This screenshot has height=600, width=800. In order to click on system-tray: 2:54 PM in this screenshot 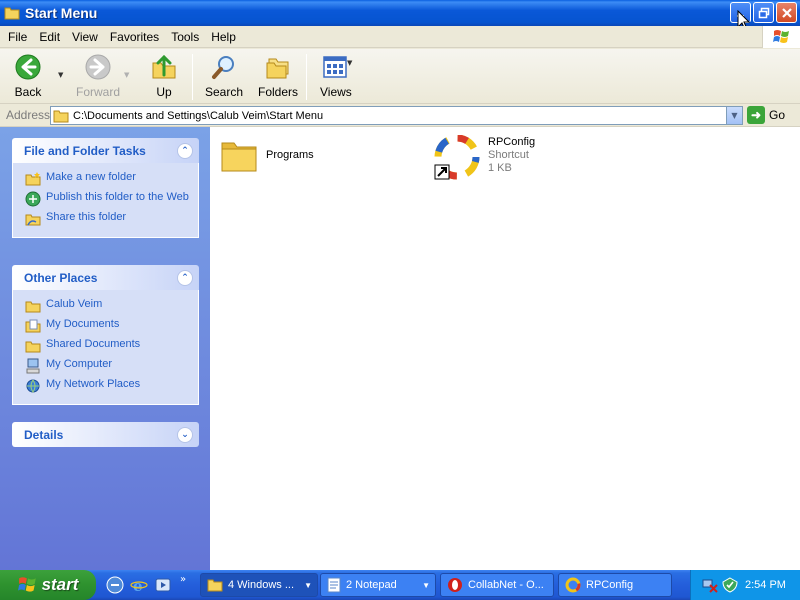, I will do `click(745, 585)`.